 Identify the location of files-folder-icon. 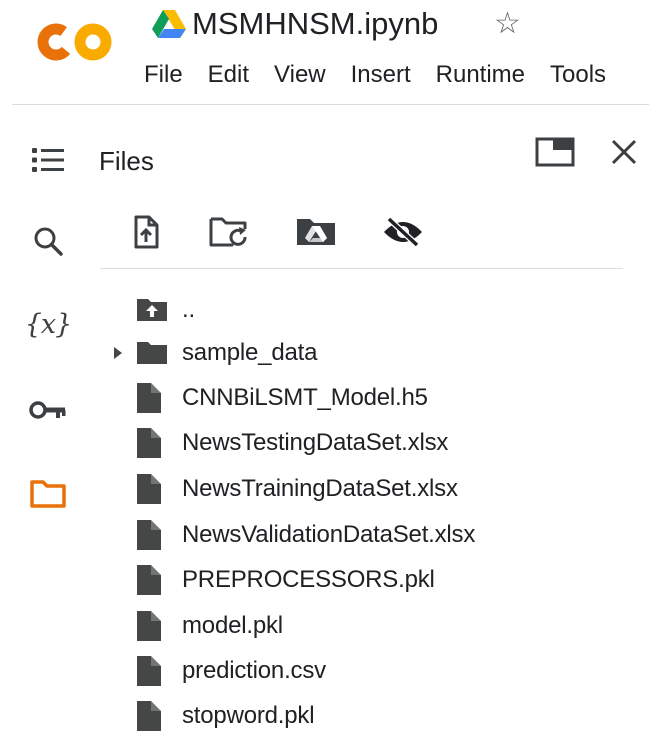
(48, 494).